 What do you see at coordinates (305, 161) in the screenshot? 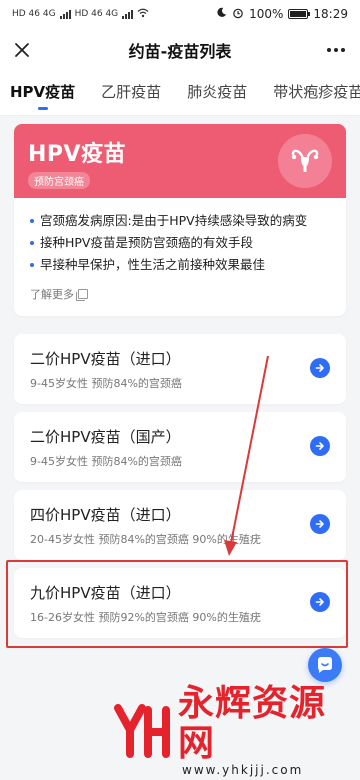
I see `uterus-icon` at bounding box center [305, 161].